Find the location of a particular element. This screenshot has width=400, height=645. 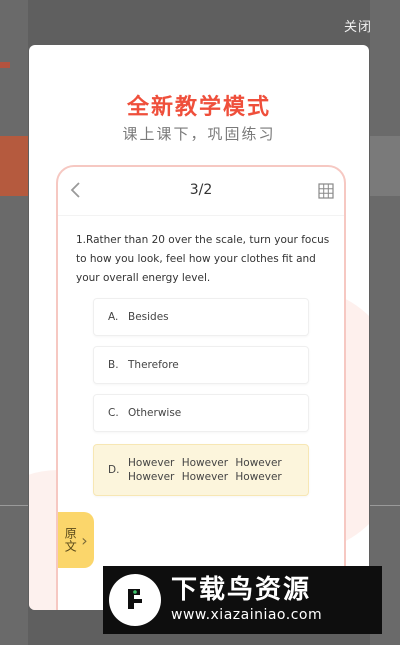

bird-logo-icon is located at coordinates (135, 600).